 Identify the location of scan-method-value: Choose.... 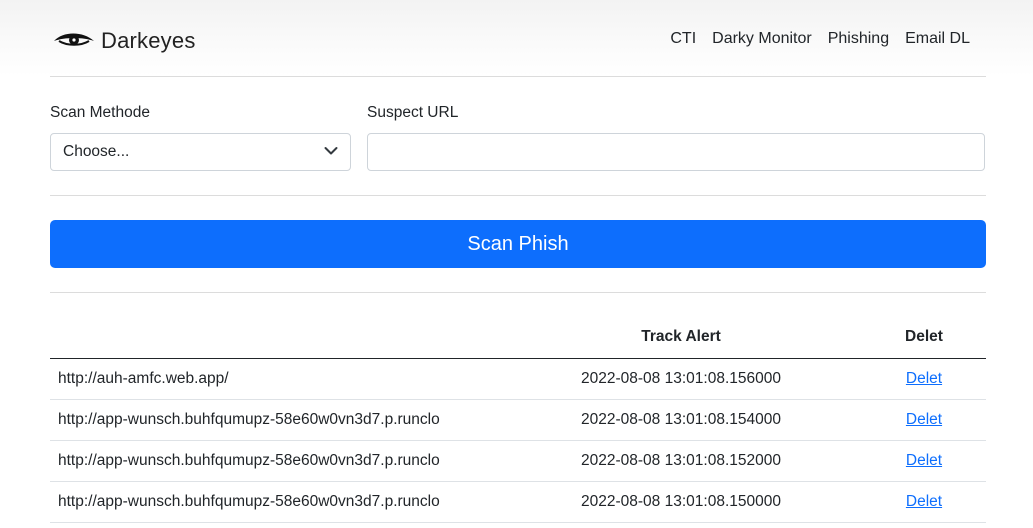
(96, 151).